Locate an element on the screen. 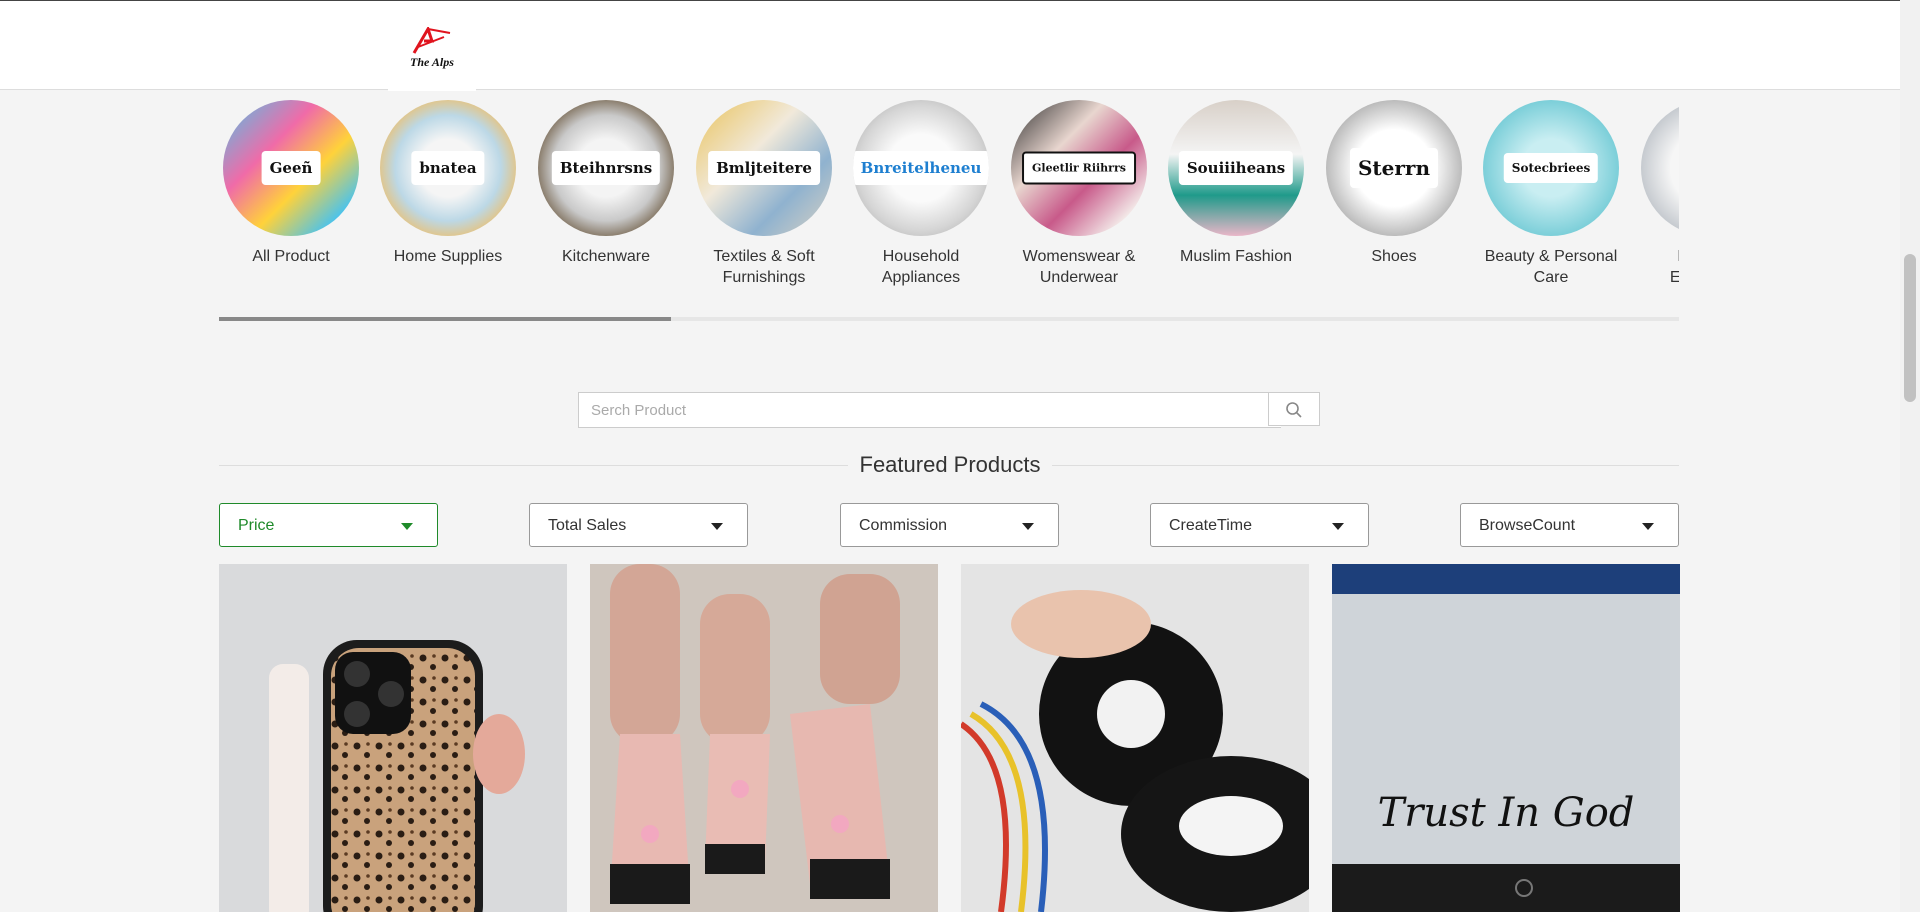  category-label: Shoes is located at coordinates (1394, 256).